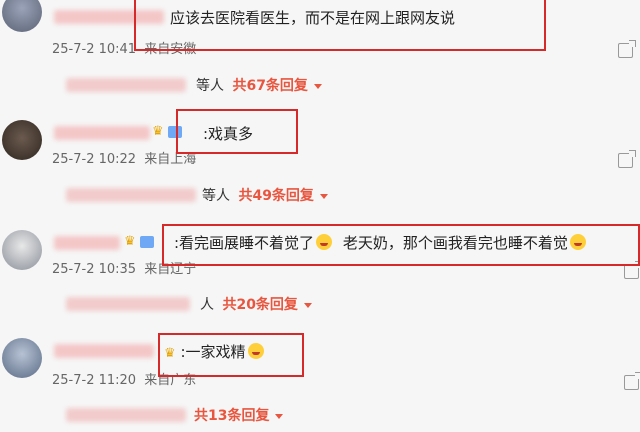 Image resolution: width=640 pixels, height=432 pixels. I want to click on reply-summary: 人 共20条回复, so click(256, 305).